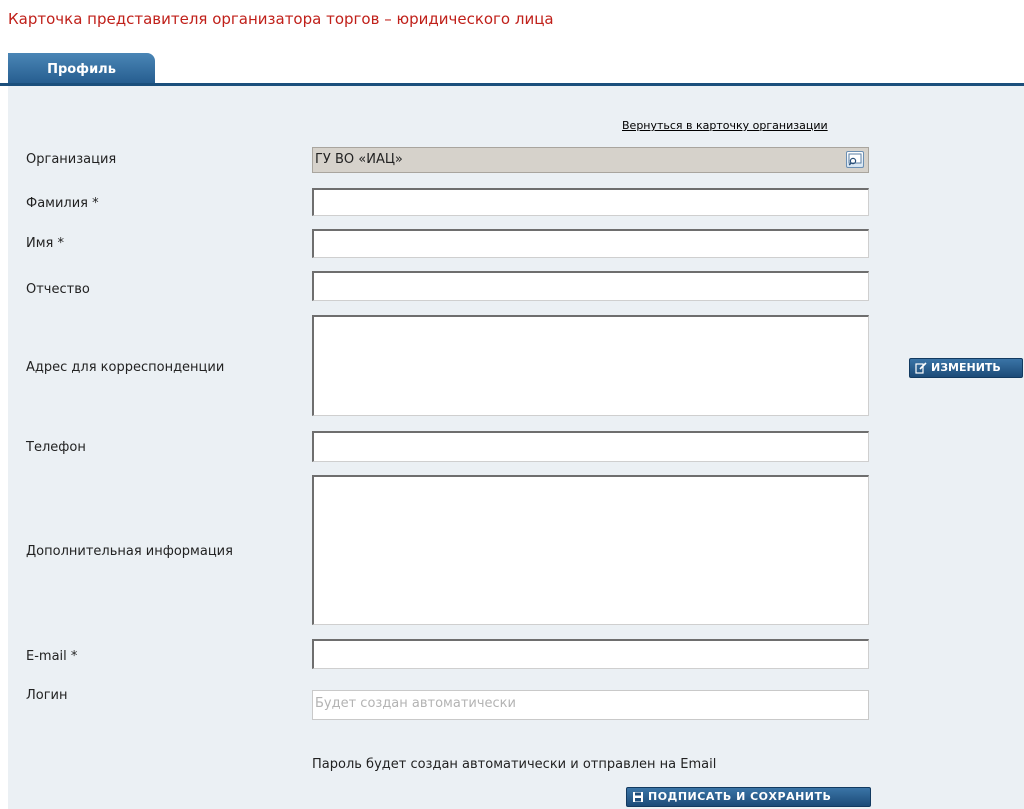  What do you see at coordinates (590, 654) in the screenshot?
I see `email-input` at bounding box center [590, 654].